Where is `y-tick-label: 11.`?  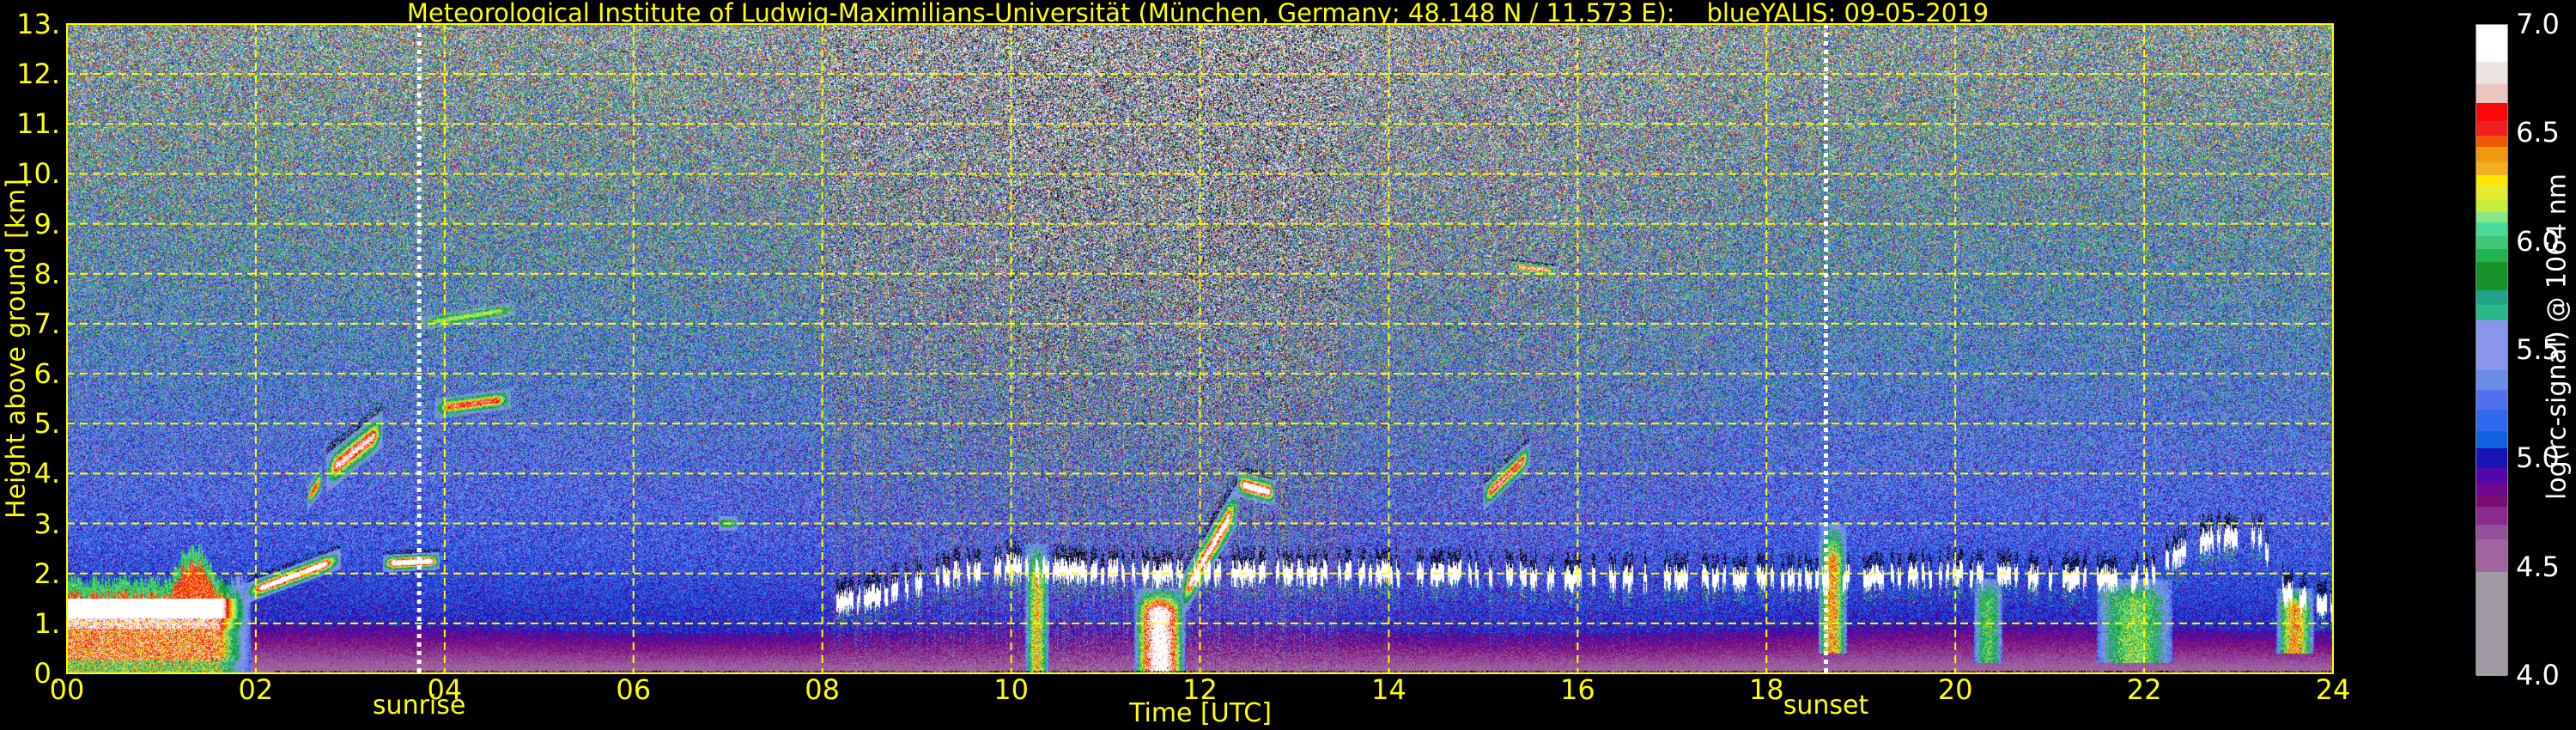 y-tick-label: 11. is located at coordinates (38, 124).